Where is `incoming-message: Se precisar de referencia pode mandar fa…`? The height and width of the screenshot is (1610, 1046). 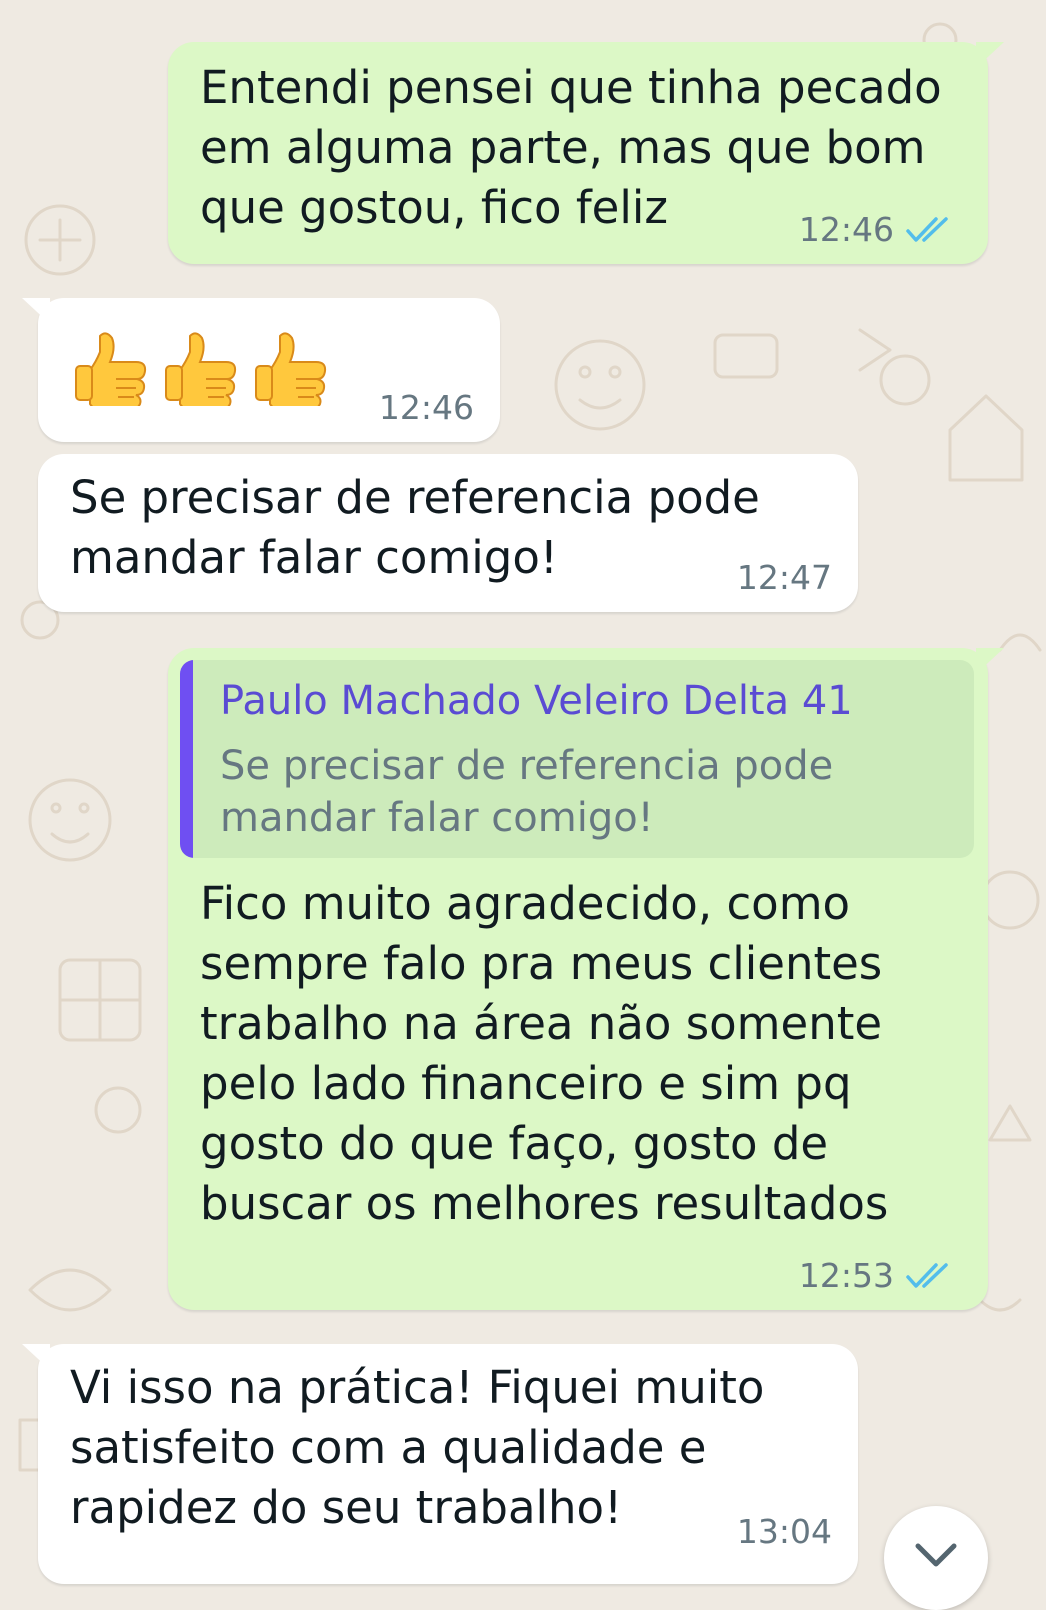
incoming-message: Se precisar de referencia pode mandar fa… is located at coordinates (448, 533).